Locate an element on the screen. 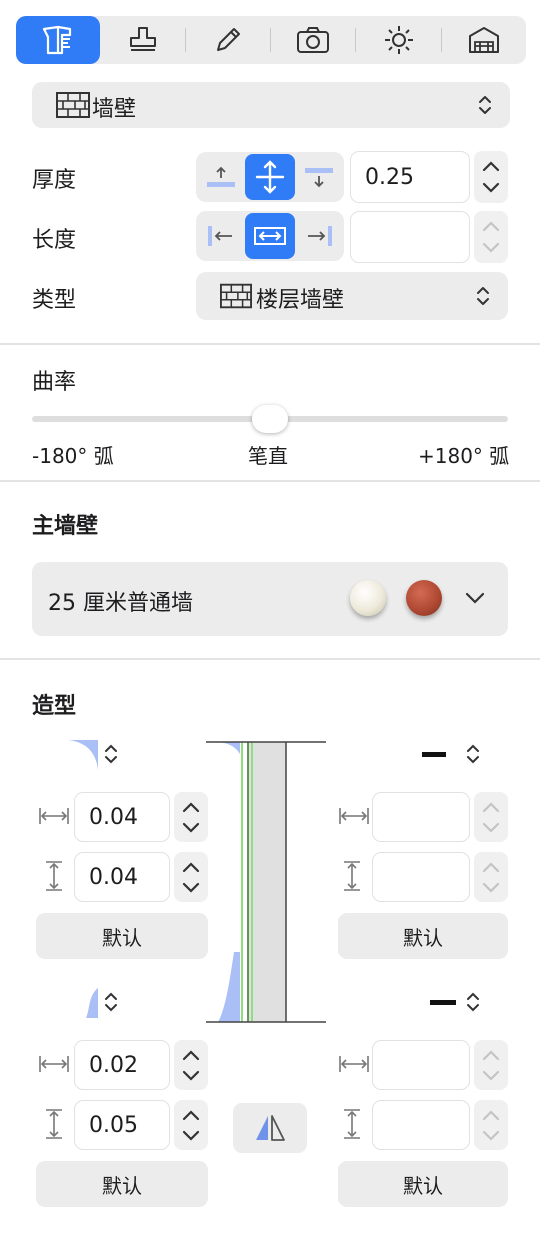 The image size is (540, 1240). bottom-left-width-stepper is located at coordinates (191, 1065).